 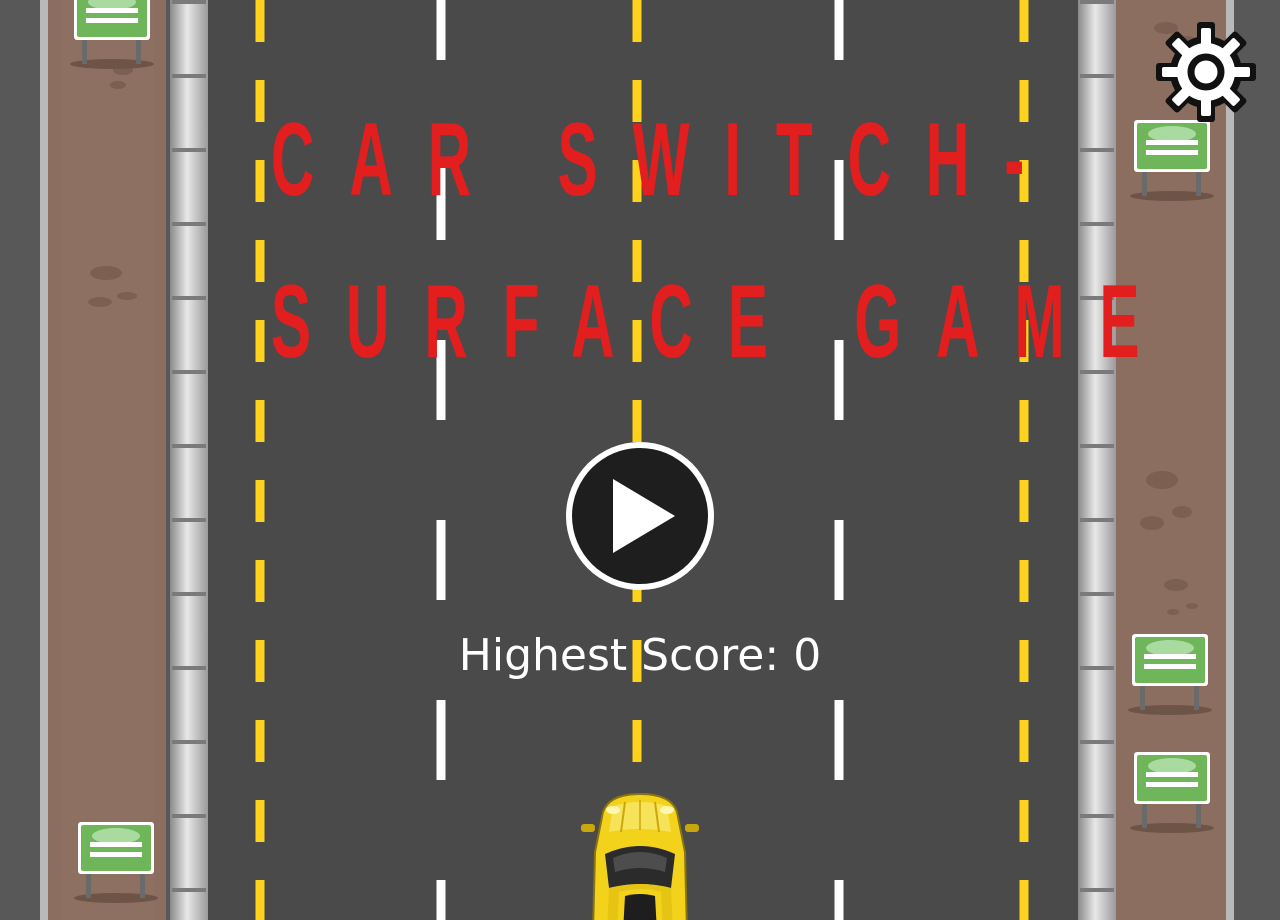 I want to click on car-icon, so click(x=640, y=856).